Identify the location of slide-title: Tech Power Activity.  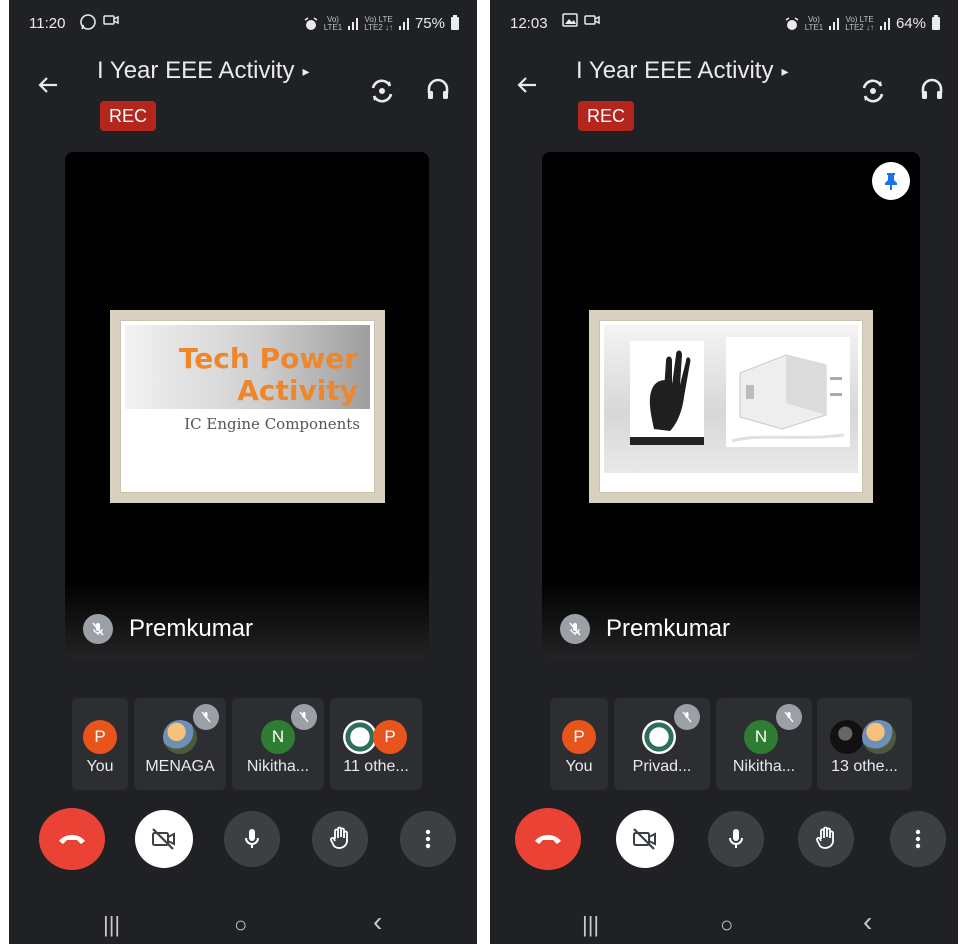
(268, 375).